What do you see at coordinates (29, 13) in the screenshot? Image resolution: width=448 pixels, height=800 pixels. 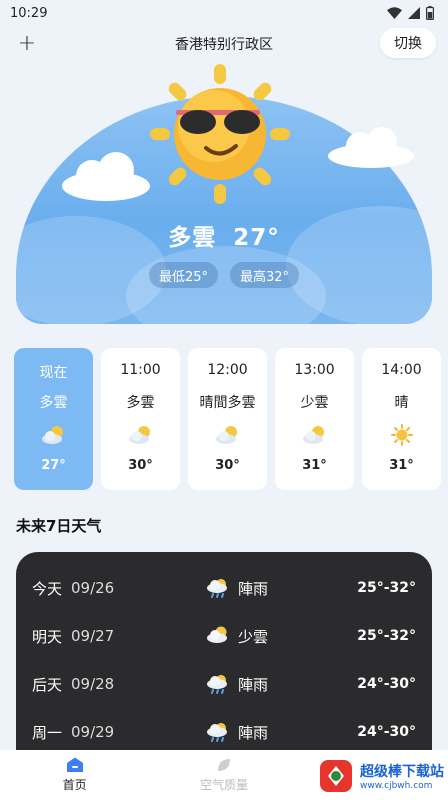 I see `status-time: 10:29` at bounding box center [29, 13].